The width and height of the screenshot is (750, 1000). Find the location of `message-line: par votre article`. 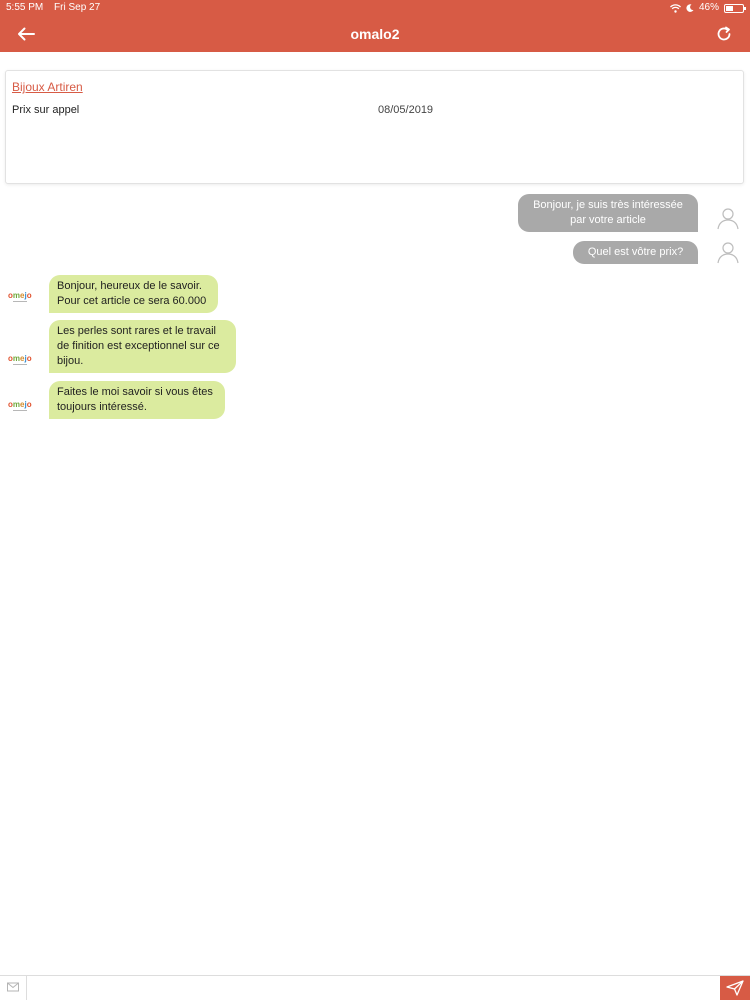

message-line: par votre article is located at coordinates (608, 220).